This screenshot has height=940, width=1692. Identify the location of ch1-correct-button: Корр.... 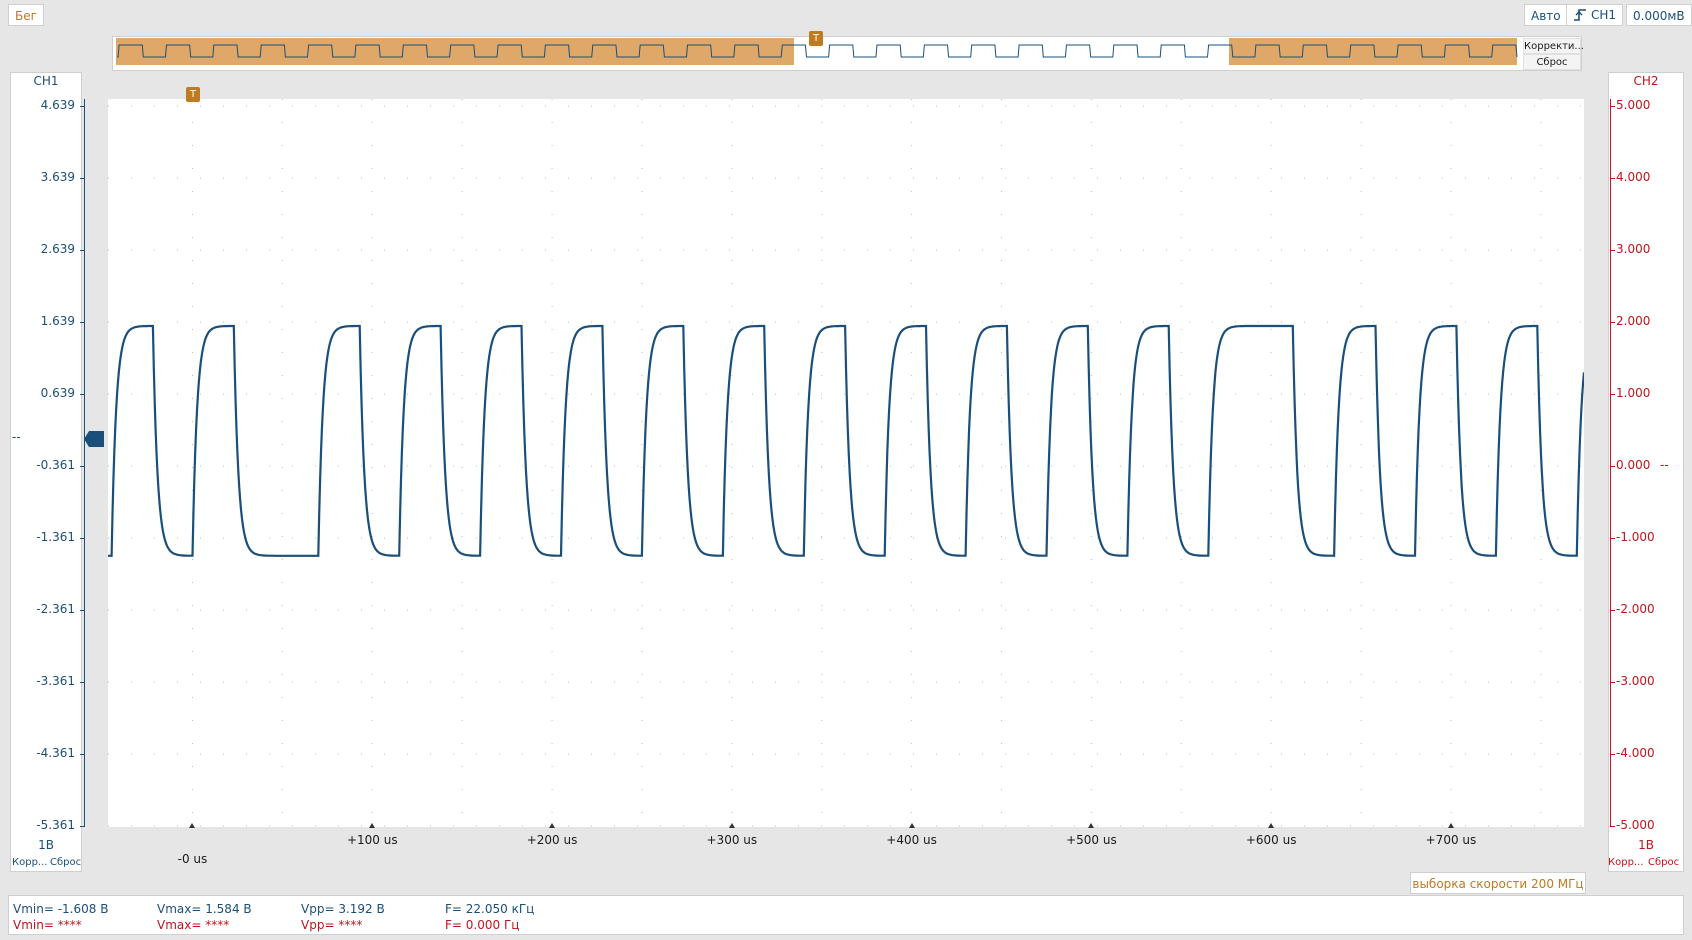
(29, 862).